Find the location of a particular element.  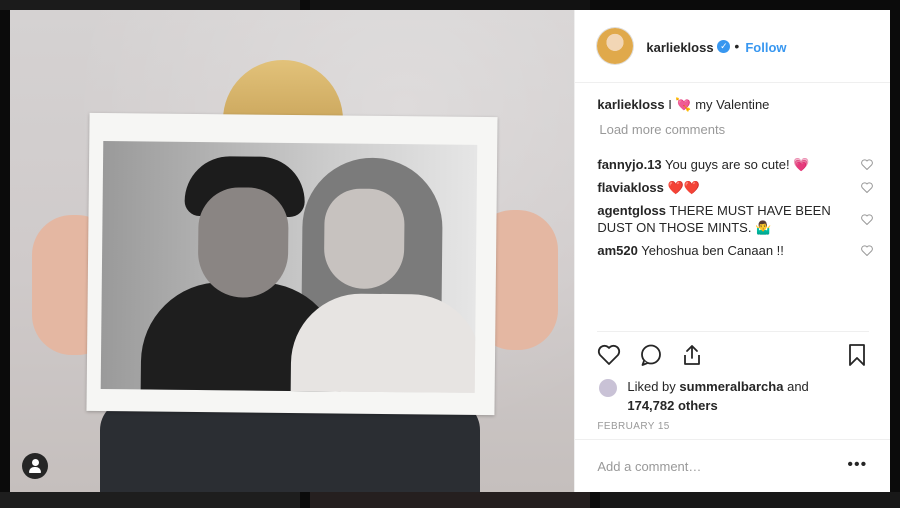

user-icon-head is located at coordinates (35, 462).